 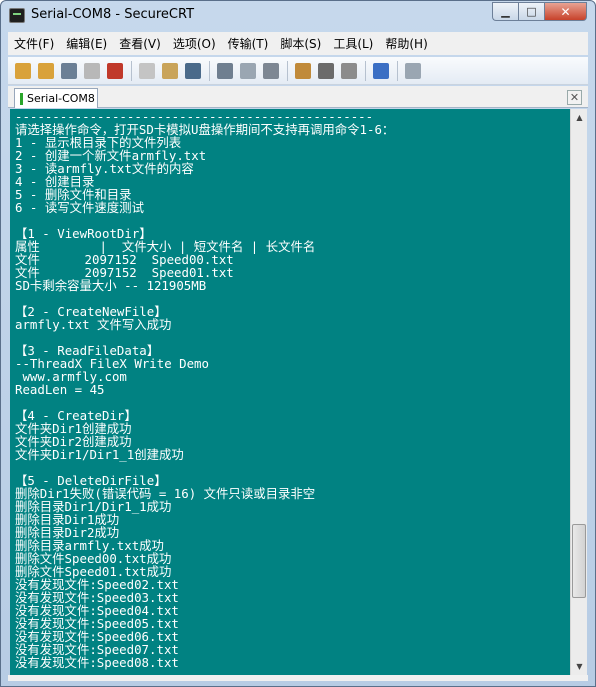 I want to click on connect-in-tab-icon, so click(x=69, y=70).